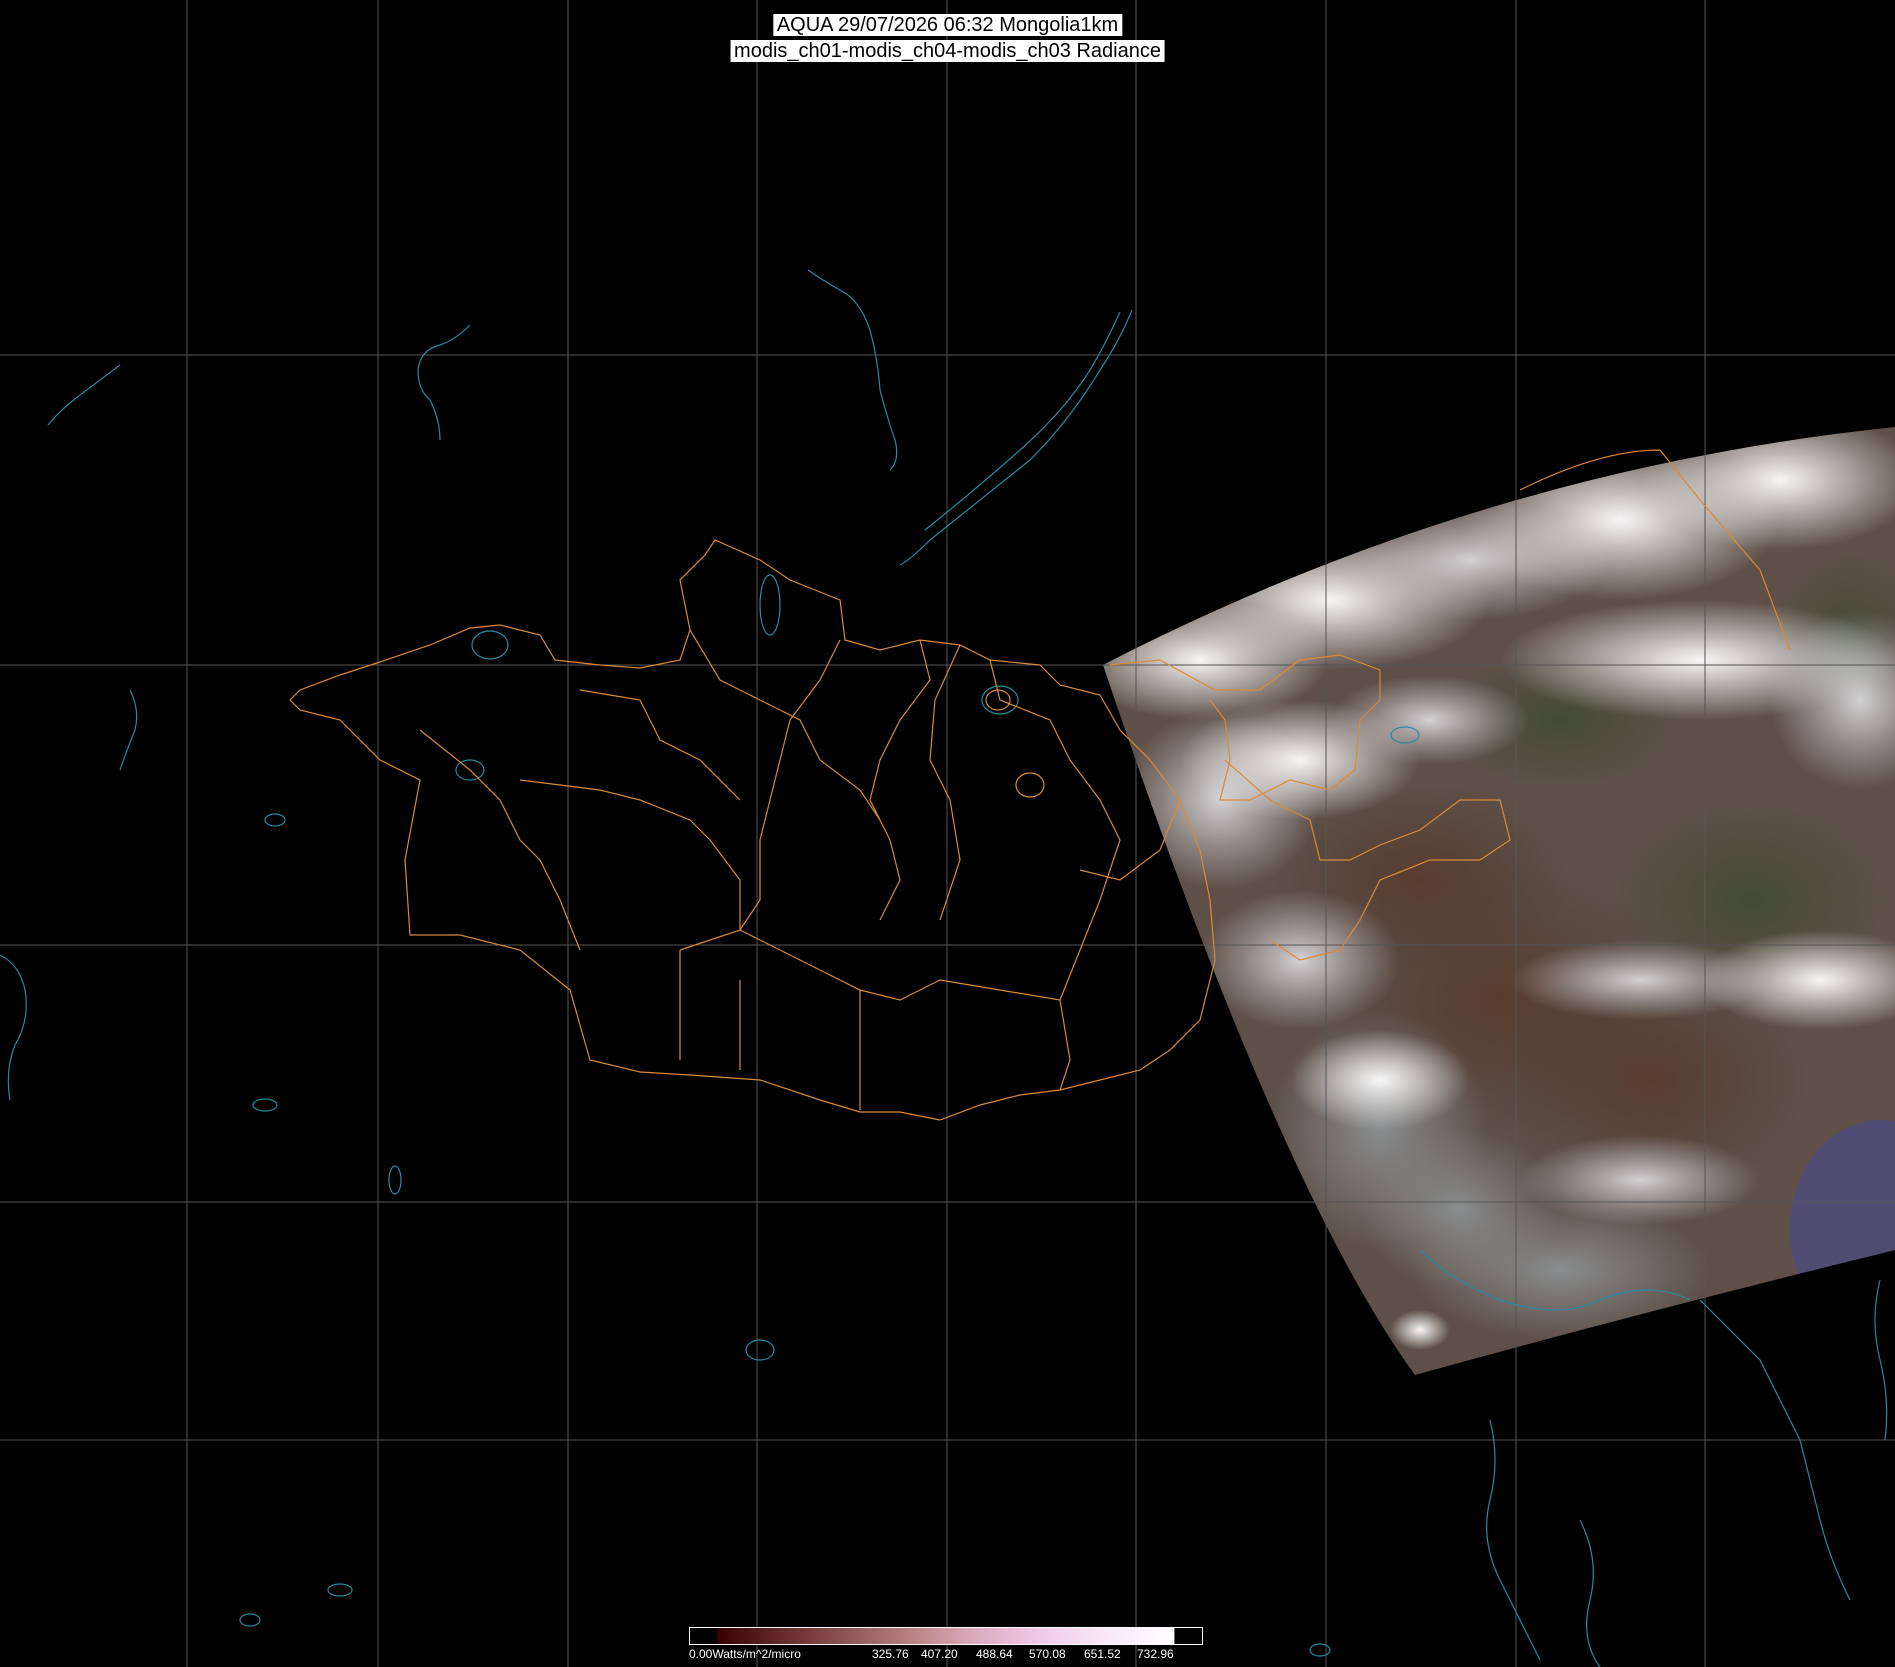 Image resolution: width=1895 pixels, height=1667 pixels. What do you see at coordinates (947, 25) in the screenshot?
I see `map-title-line-1: AQUA 29/07/2026 06:32 Mongolia1km` at bounding box center [947, 25].